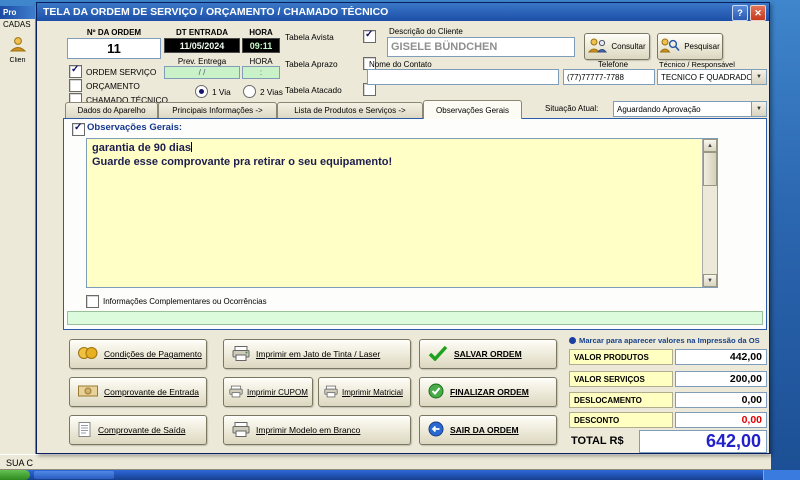  Describe the element at coordinates (758, 13) in the screenshot. I see `close-button: ✕` at that location.